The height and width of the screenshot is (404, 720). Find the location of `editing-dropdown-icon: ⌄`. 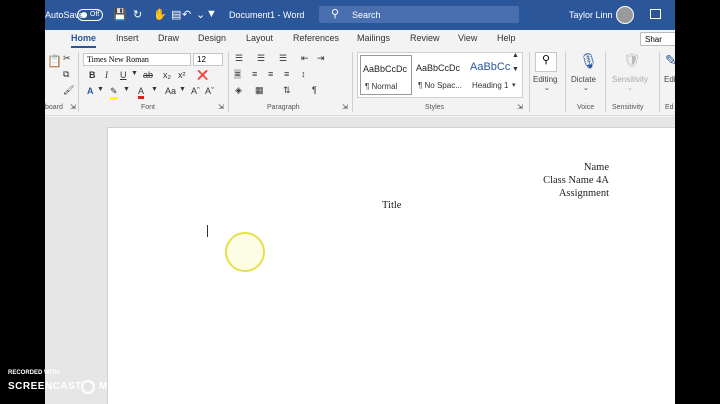

editing-dropdown-icon: ⌄ is located at coordinates (547, 88).